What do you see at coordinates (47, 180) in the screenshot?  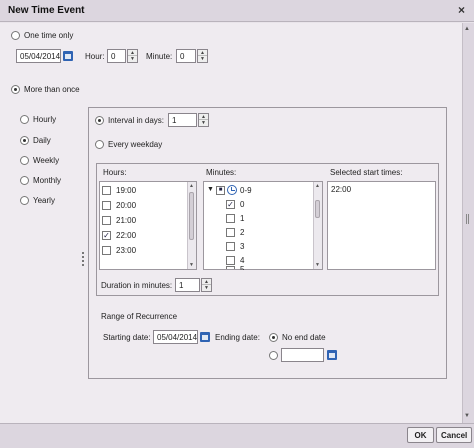 I see `monthly-label: Monthly` at bounding box center [47, 180].